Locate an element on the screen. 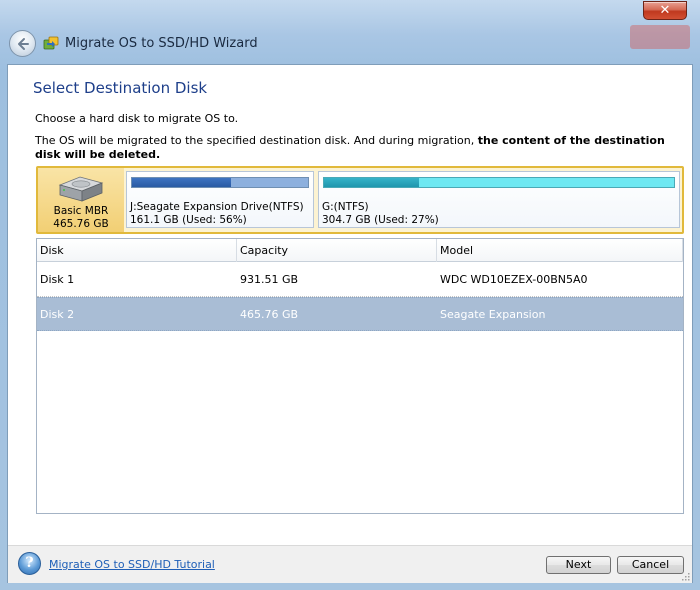 The image size is (700, 590). partition-label: J:Seagate Expansion Drive(NTFS) is located at coordinates (217, 207).